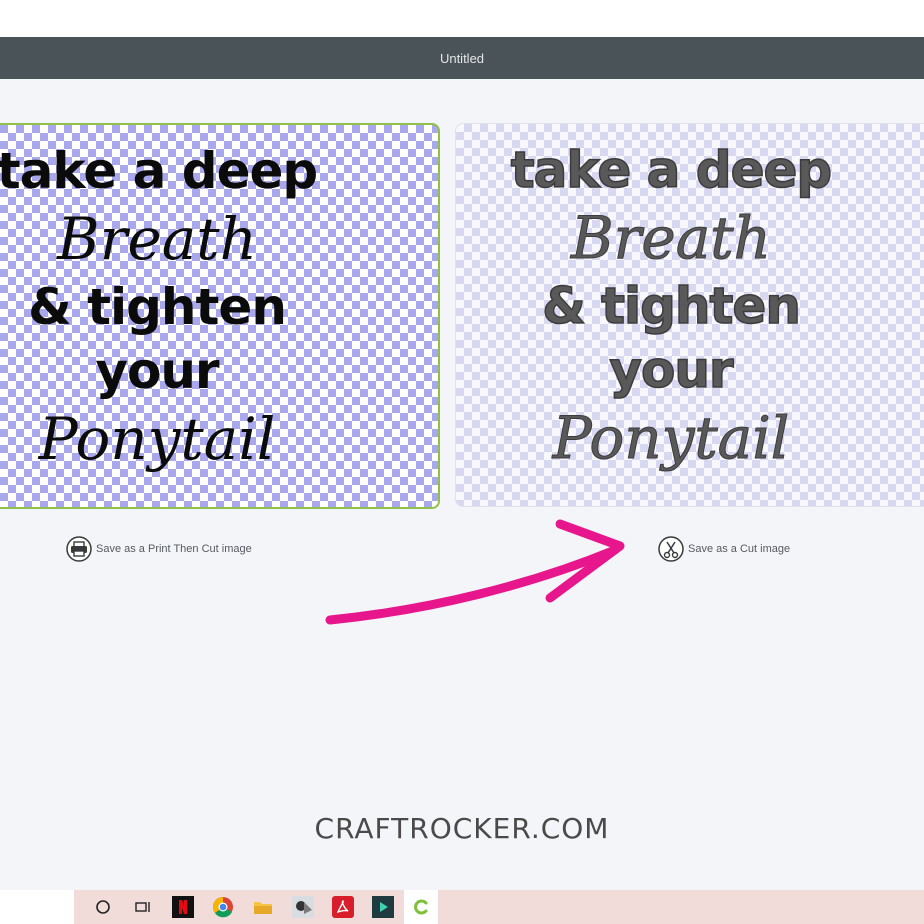  I want to click on taskbar, so click(462, 907).